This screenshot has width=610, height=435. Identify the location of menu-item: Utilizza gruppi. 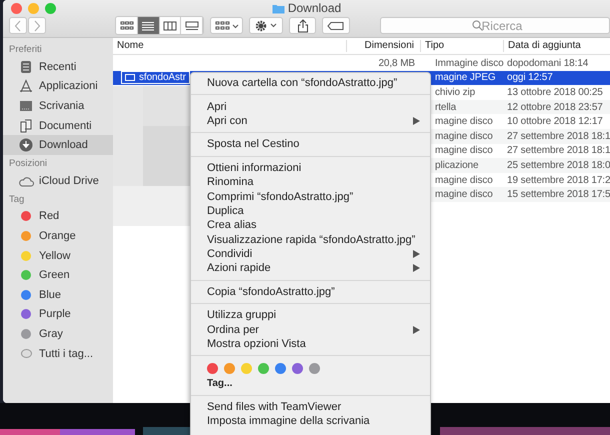
(310, 315).